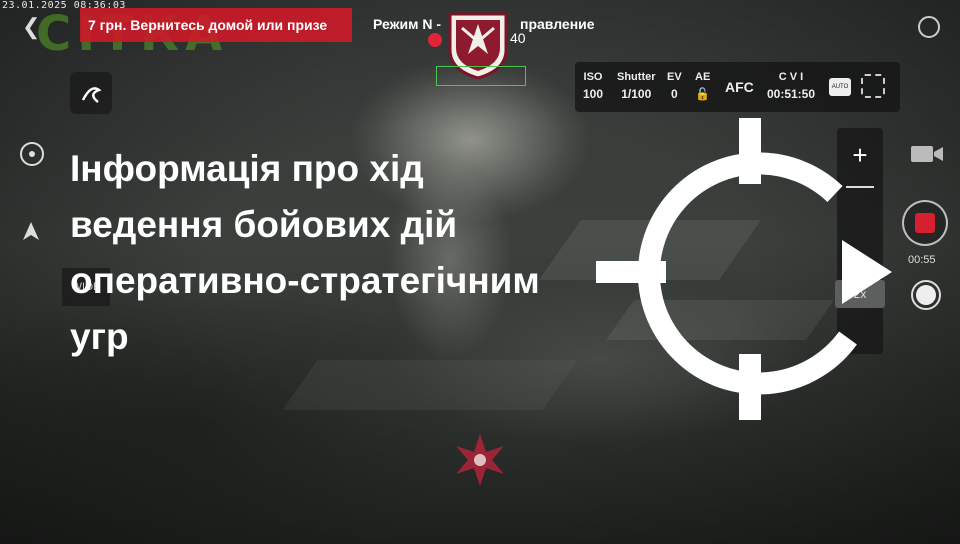 Image resolution: width=960 pixels, height=544 pixels. I want to click on flight-mode-label: Режим N -, so click(407, 24).